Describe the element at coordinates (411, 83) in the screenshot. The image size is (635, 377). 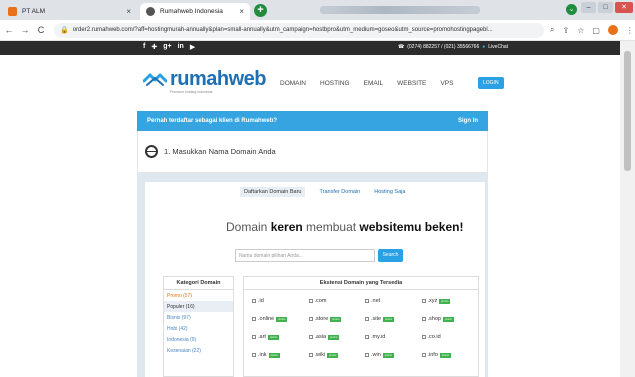
I see `nav-website: WEBSITE` at that location.